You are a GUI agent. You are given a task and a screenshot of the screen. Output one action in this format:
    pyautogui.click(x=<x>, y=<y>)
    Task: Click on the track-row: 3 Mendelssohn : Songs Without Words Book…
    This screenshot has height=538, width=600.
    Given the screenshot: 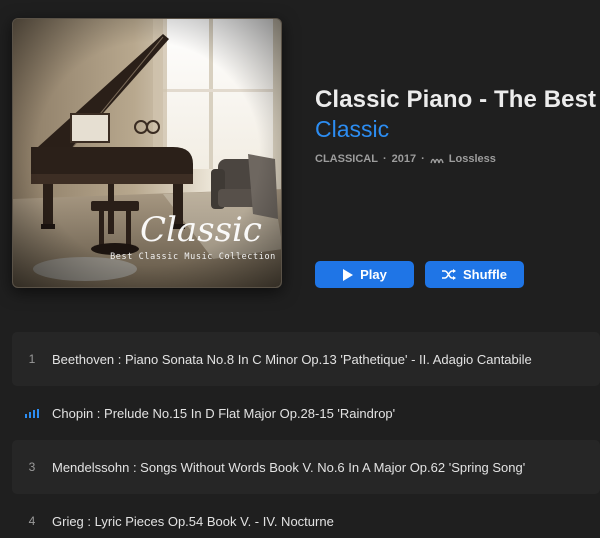 What is the action you would take?
    pyautogui.click(x=306, y=467)
    